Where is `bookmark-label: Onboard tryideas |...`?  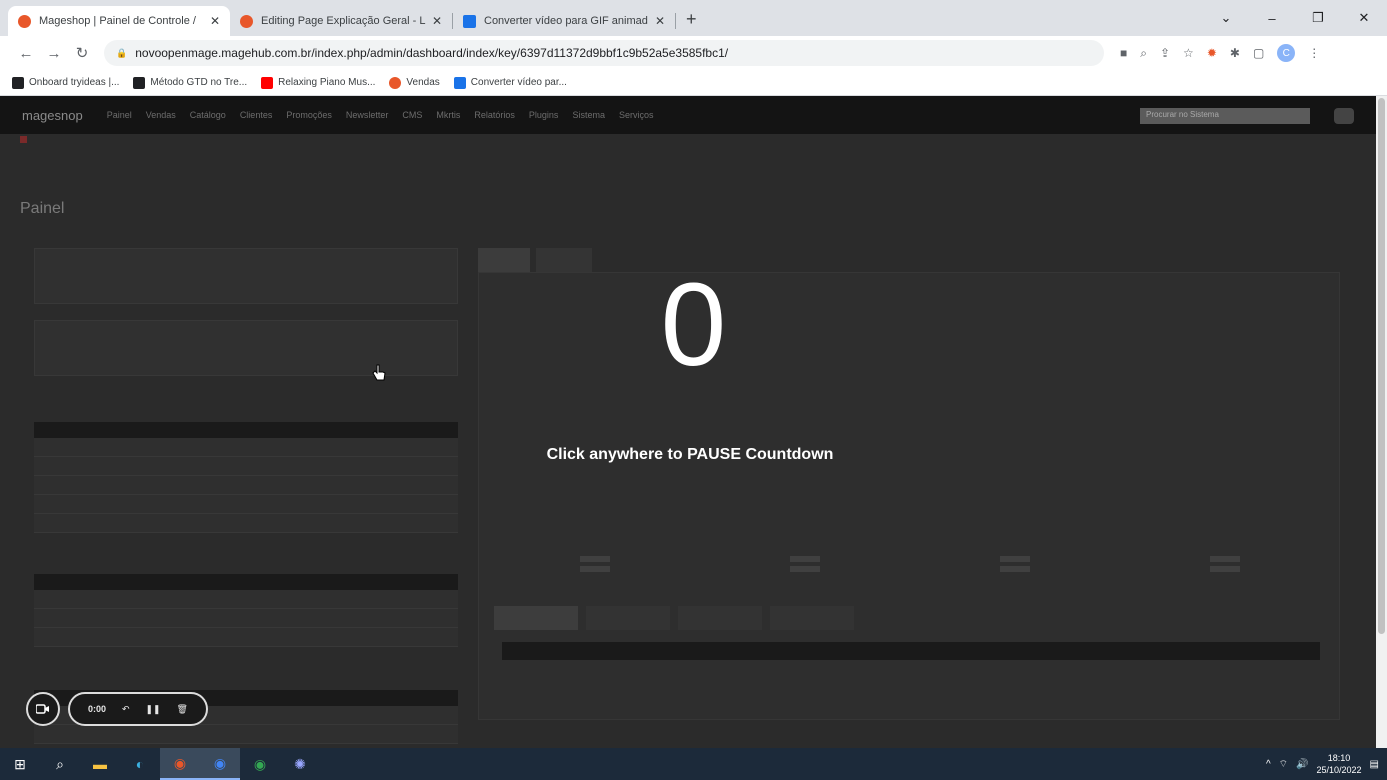
bookmark-label: Onboard tryideas |... is located at coordinates (74, 82).